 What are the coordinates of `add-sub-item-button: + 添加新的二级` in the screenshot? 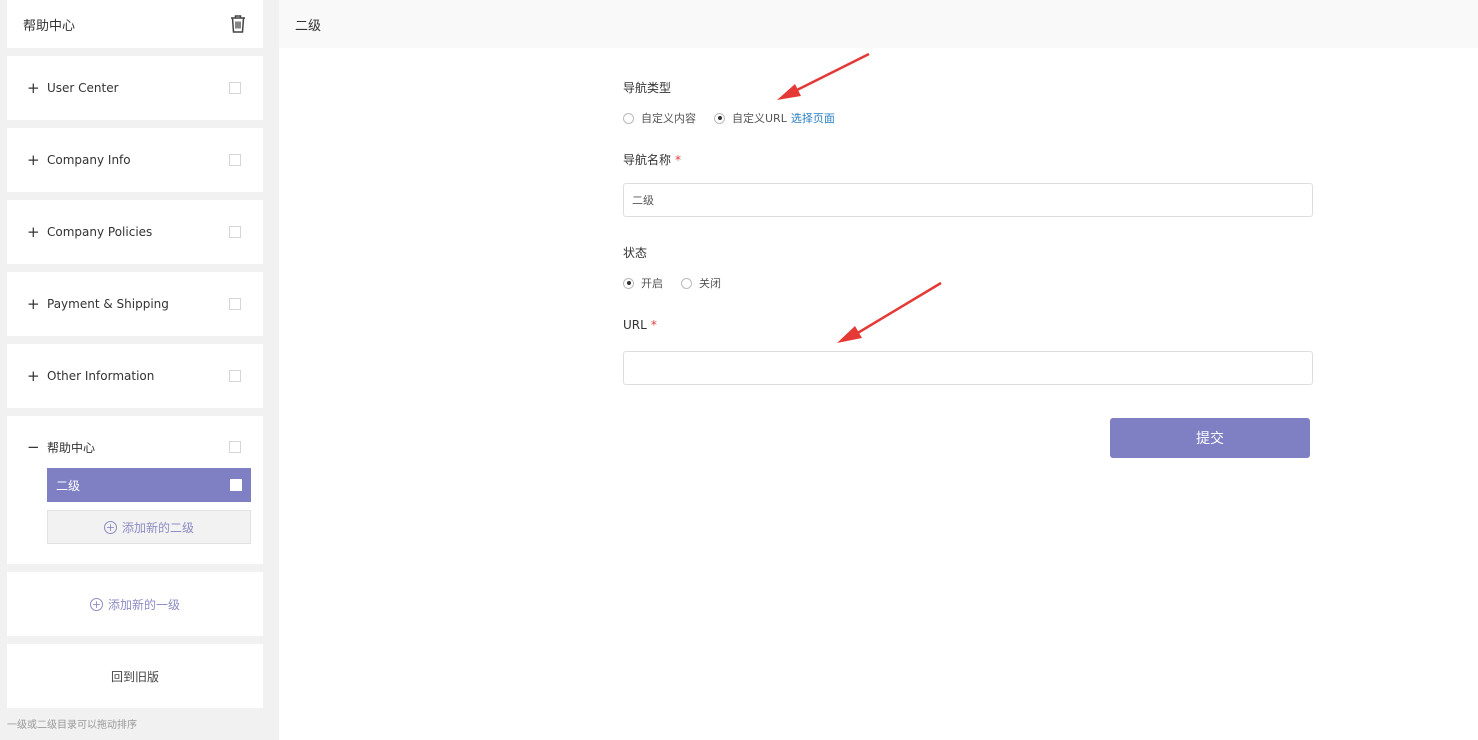 It's located at (149, 527).